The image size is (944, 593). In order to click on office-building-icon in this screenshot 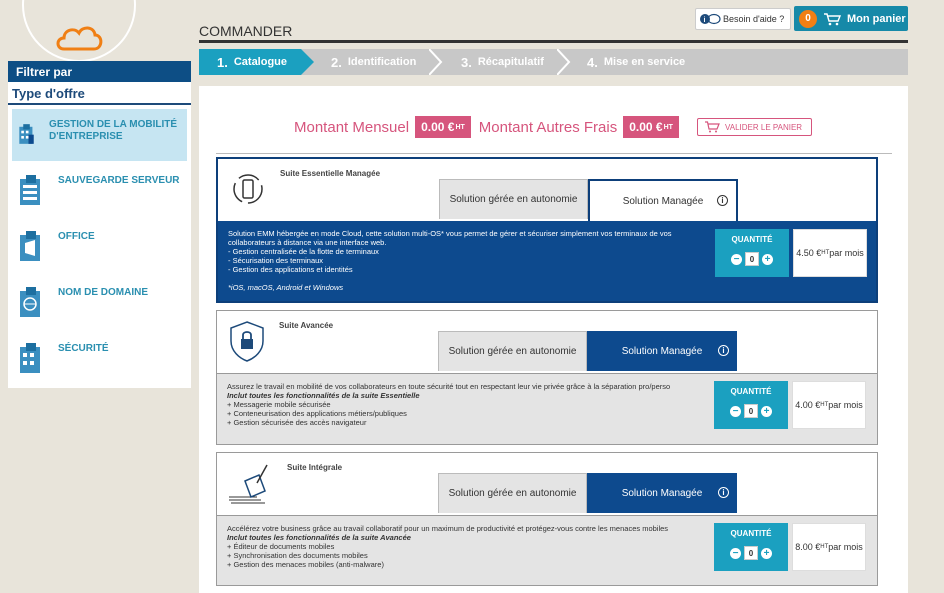, I will do `click(30, 246)`.